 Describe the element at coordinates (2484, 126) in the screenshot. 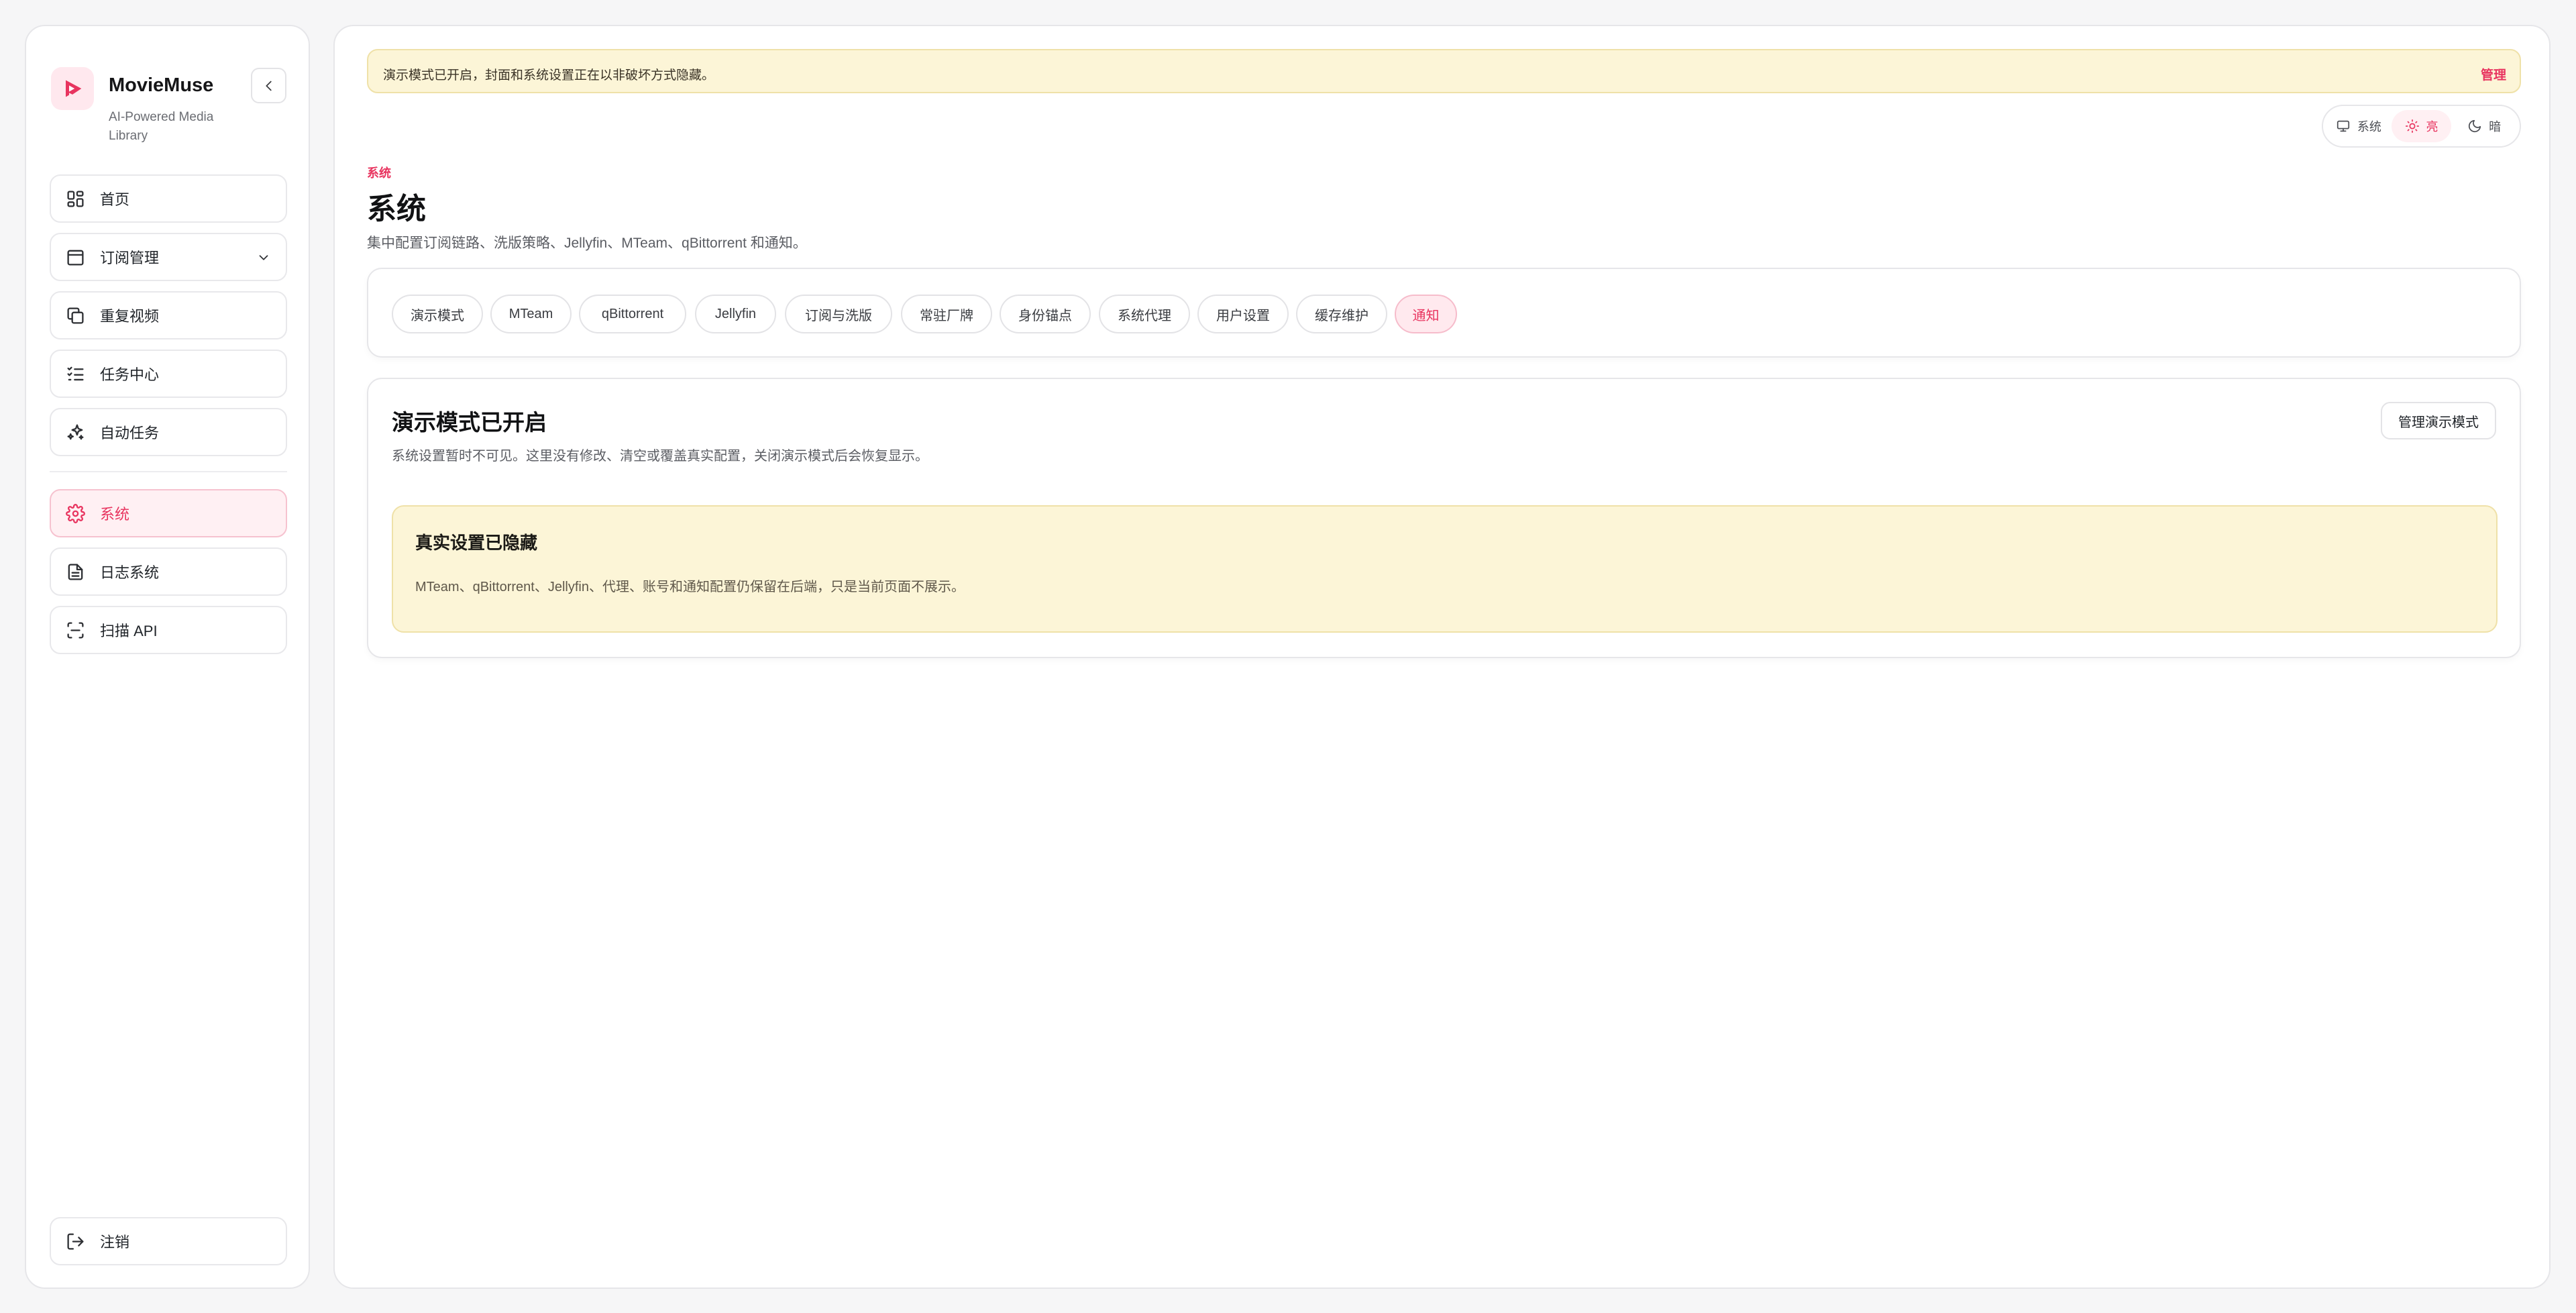

I see `theme-option-dark: 暗` at that location.